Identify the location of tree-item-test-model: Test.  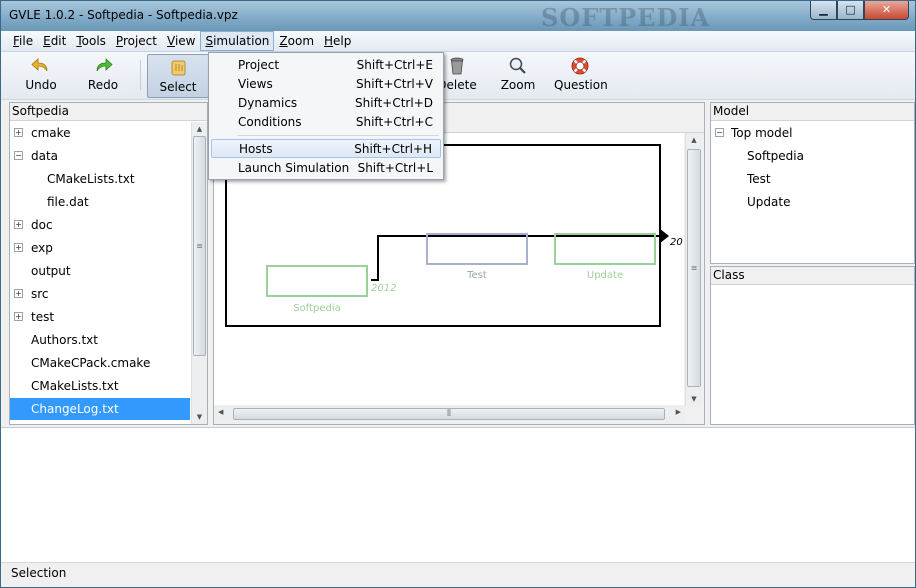
(811, 179).